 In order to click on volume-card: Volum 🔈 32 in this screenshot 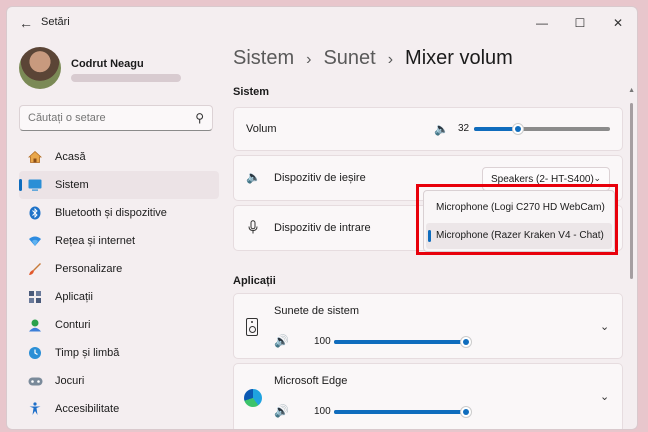, I will do `click(428, 129)`.